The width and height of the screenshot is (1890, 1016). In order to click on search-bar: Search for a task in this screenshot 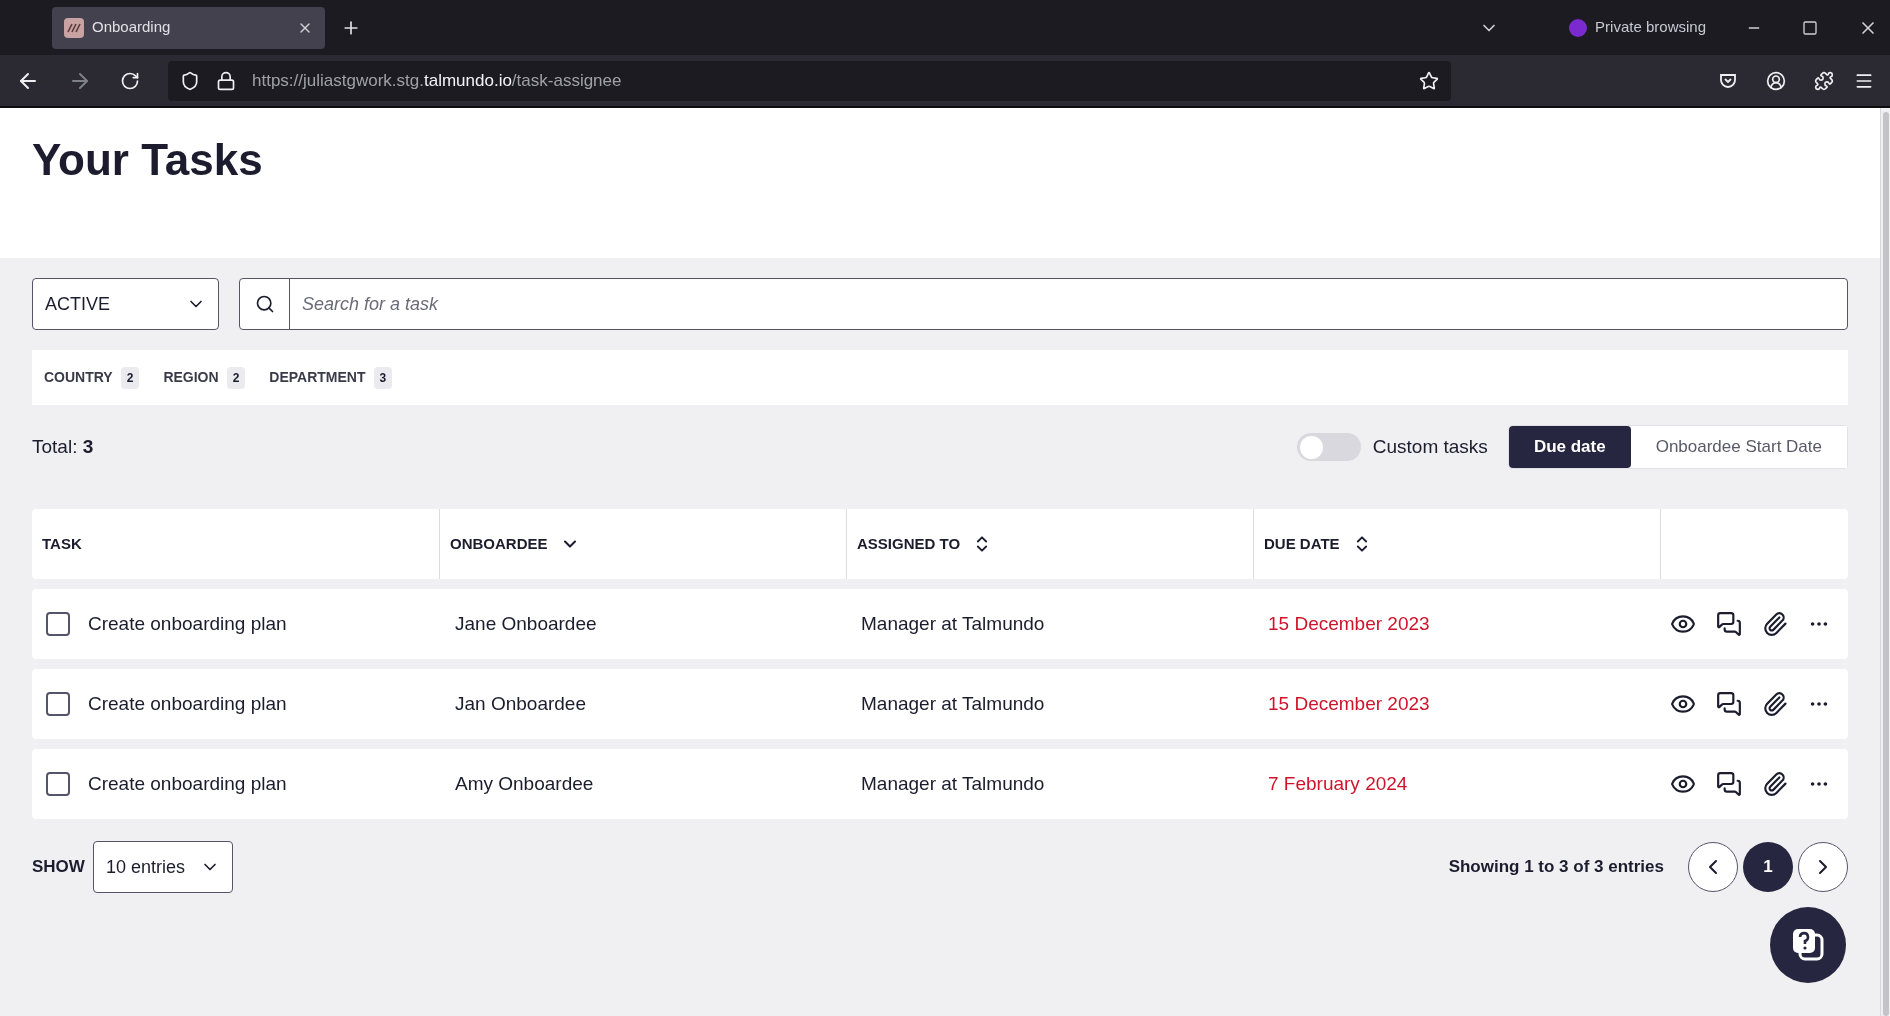, I will do `click(1043, 304)`.